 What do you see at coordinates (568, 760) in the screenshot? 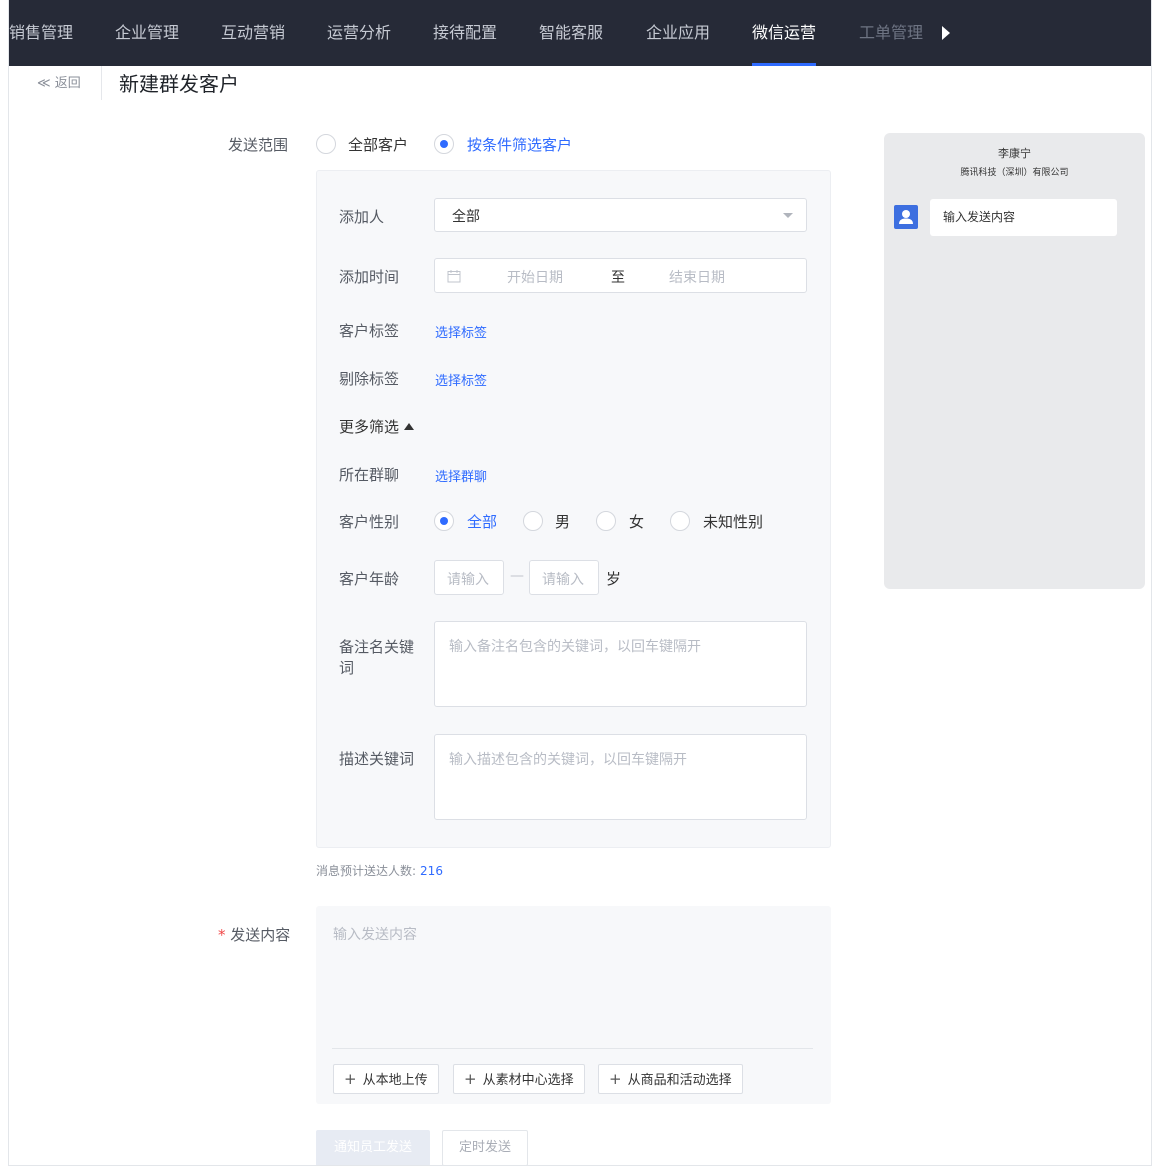
I see `desc-keyword-placeholder: 输入描述包含的关键词，以回车键隔开` at bounding box center [568, 760].